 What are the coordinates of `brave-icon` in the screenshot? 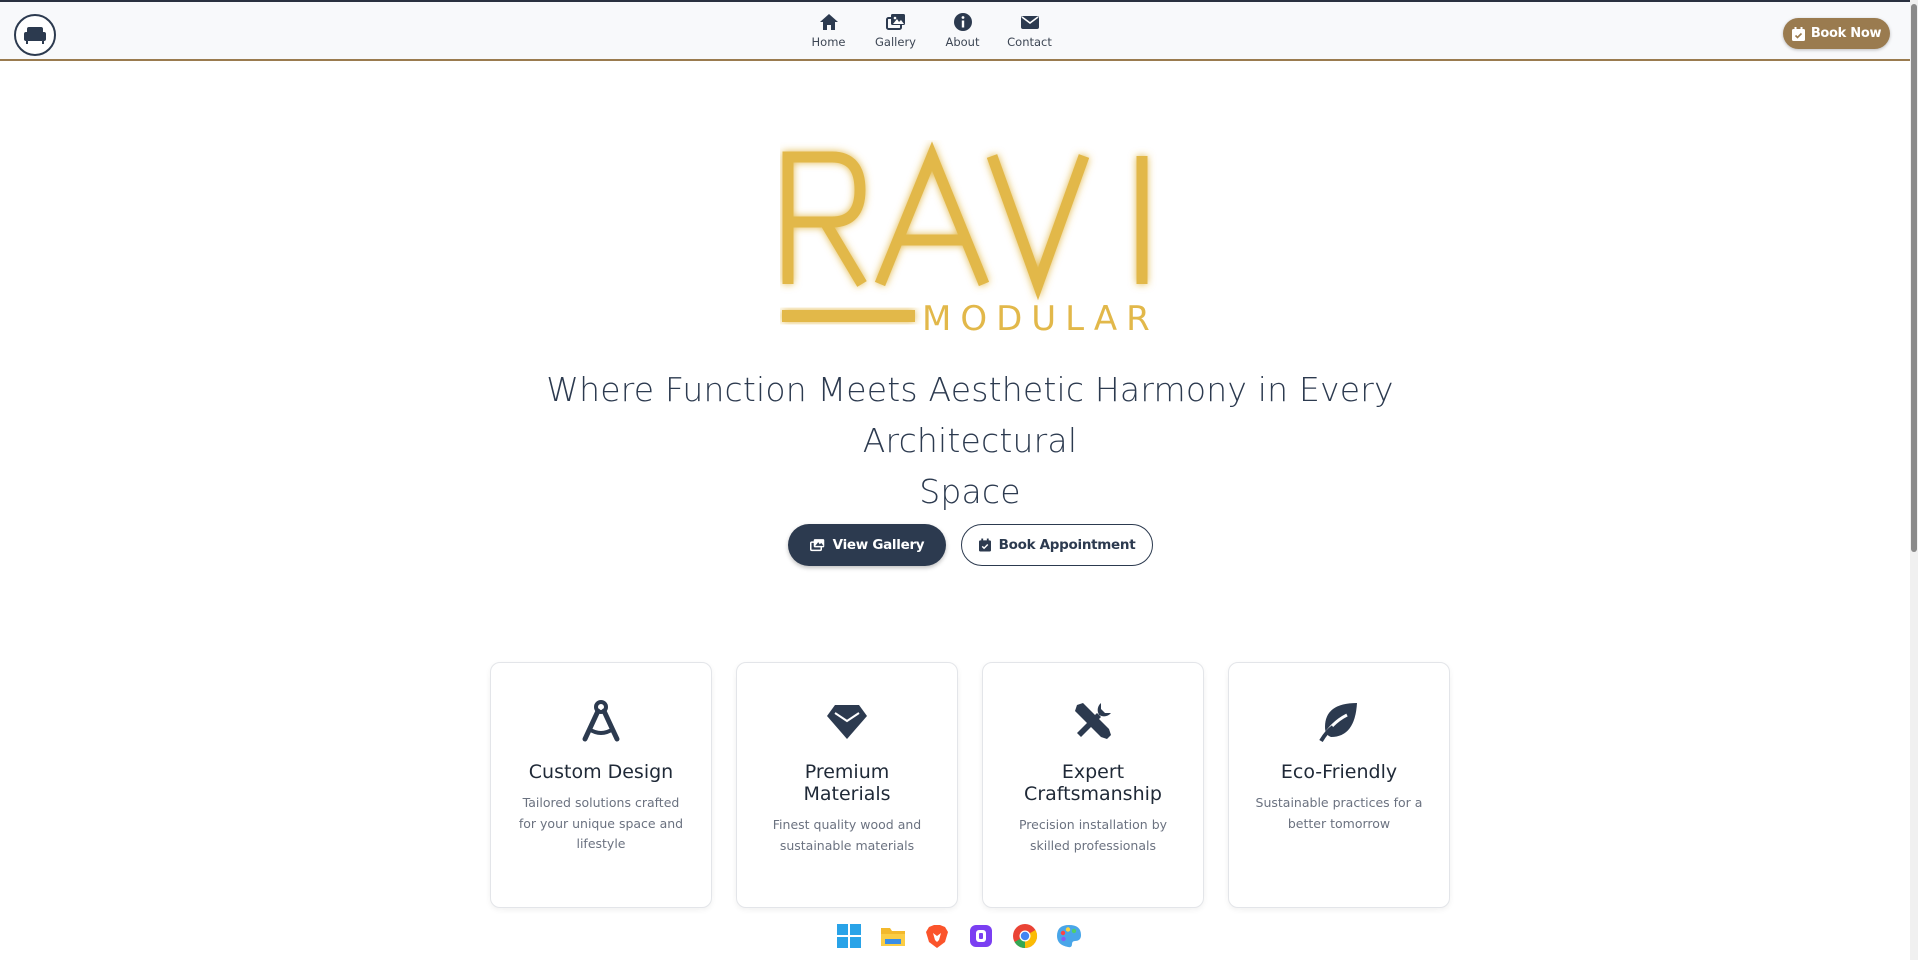 It's located at (937, 936).